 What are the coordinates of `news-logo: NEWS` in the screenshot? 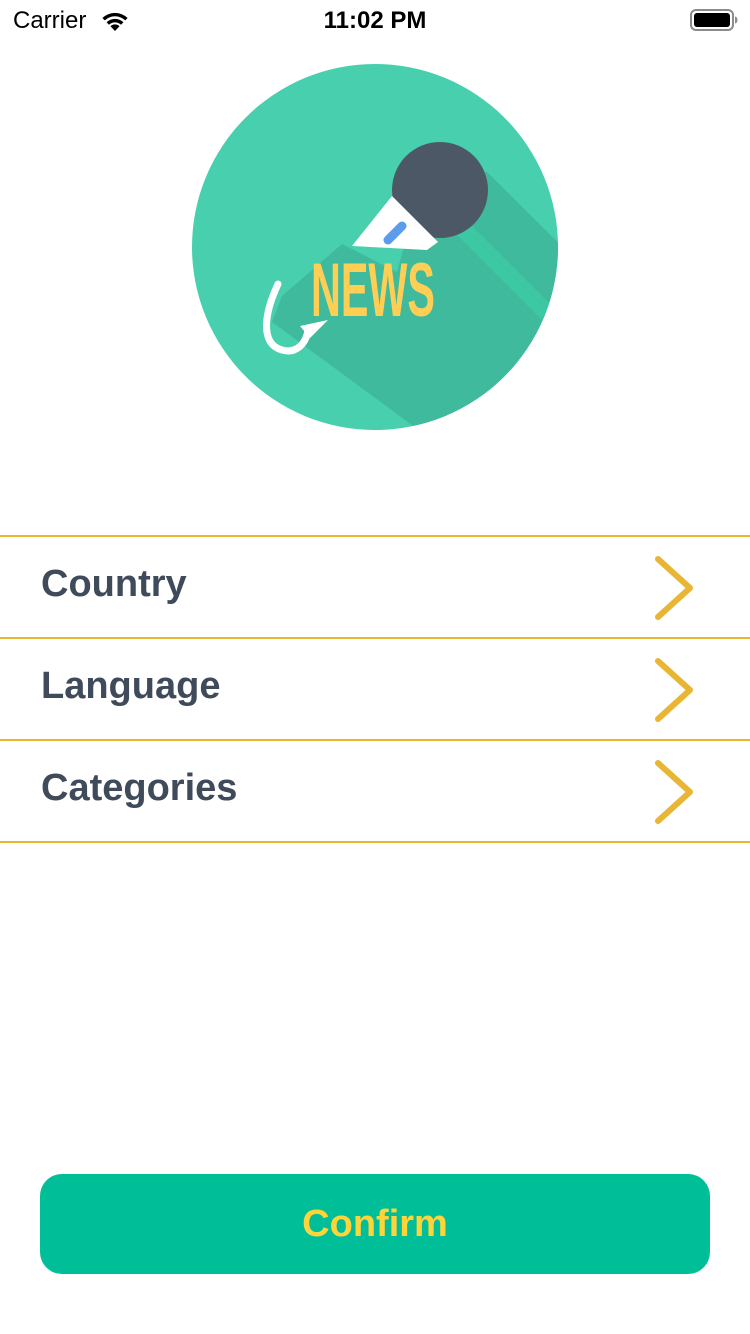 It's located at (375, 247).